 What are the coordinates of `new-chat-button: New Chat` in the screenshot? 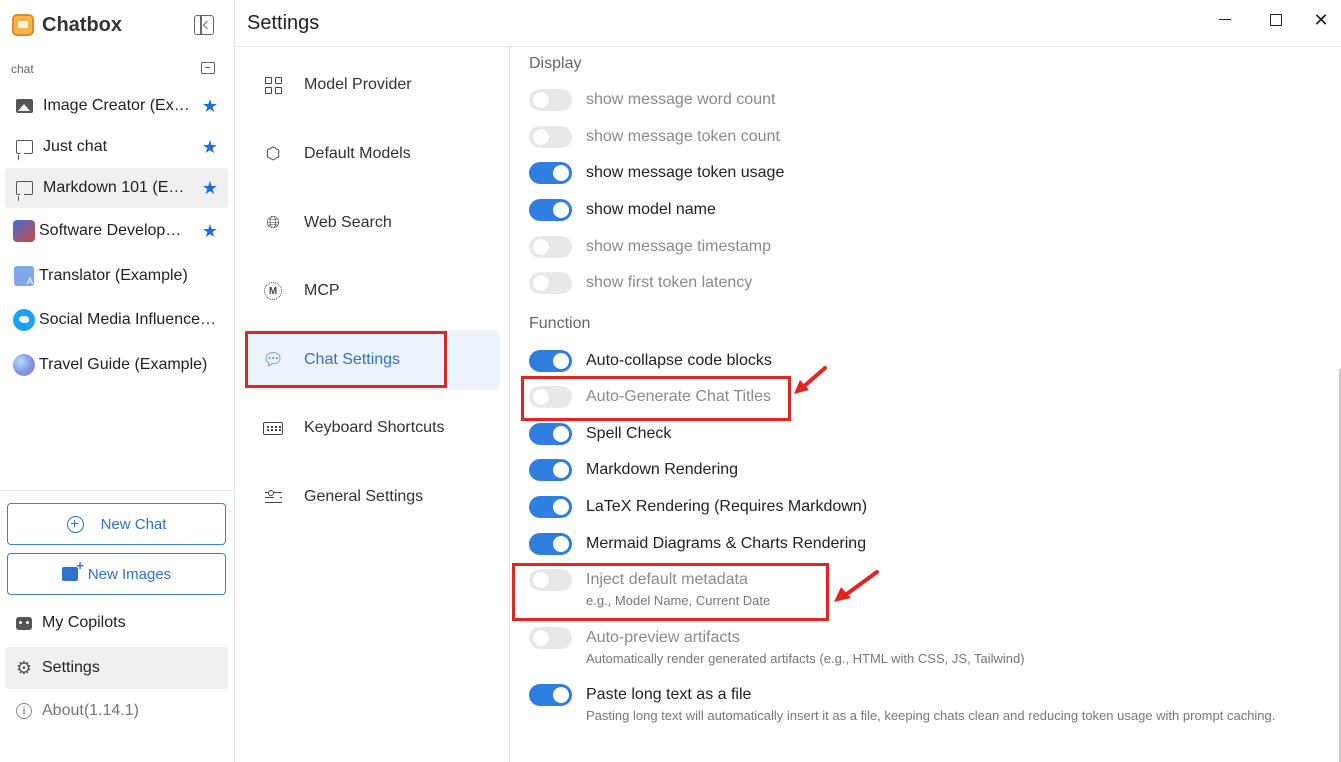 It's located at (116, 524).